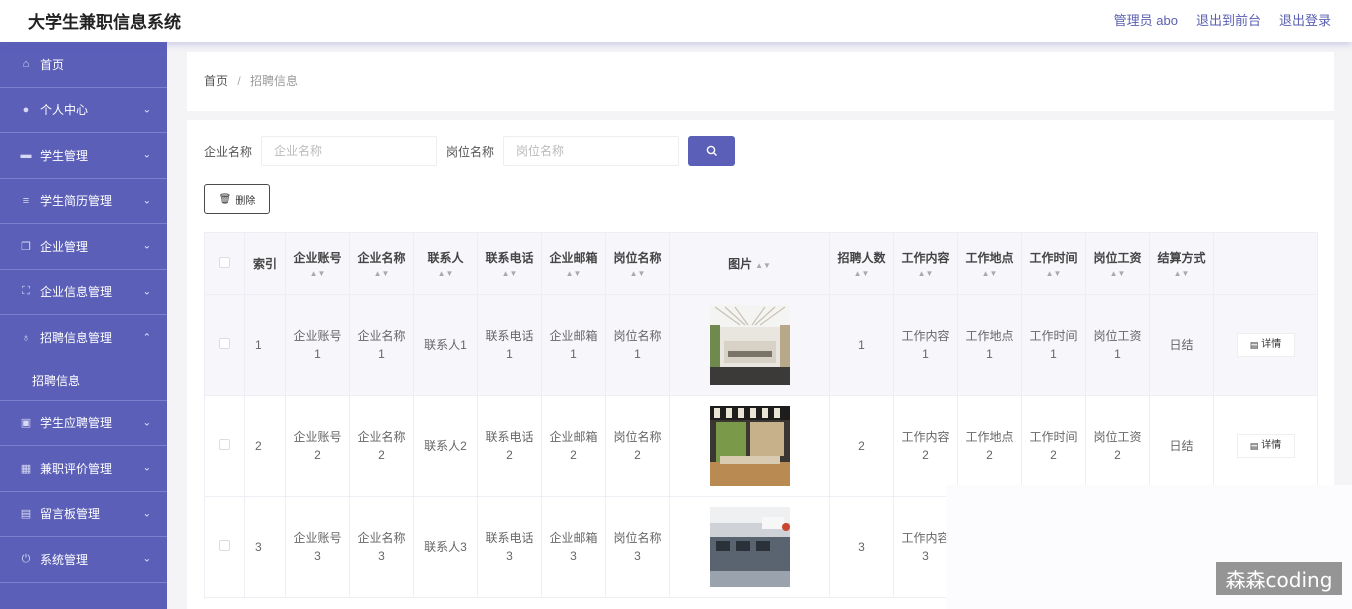 This screenshot has height=609, width=1352. I want to click on header-image: 图片 ▲▼, so click(749, 263).